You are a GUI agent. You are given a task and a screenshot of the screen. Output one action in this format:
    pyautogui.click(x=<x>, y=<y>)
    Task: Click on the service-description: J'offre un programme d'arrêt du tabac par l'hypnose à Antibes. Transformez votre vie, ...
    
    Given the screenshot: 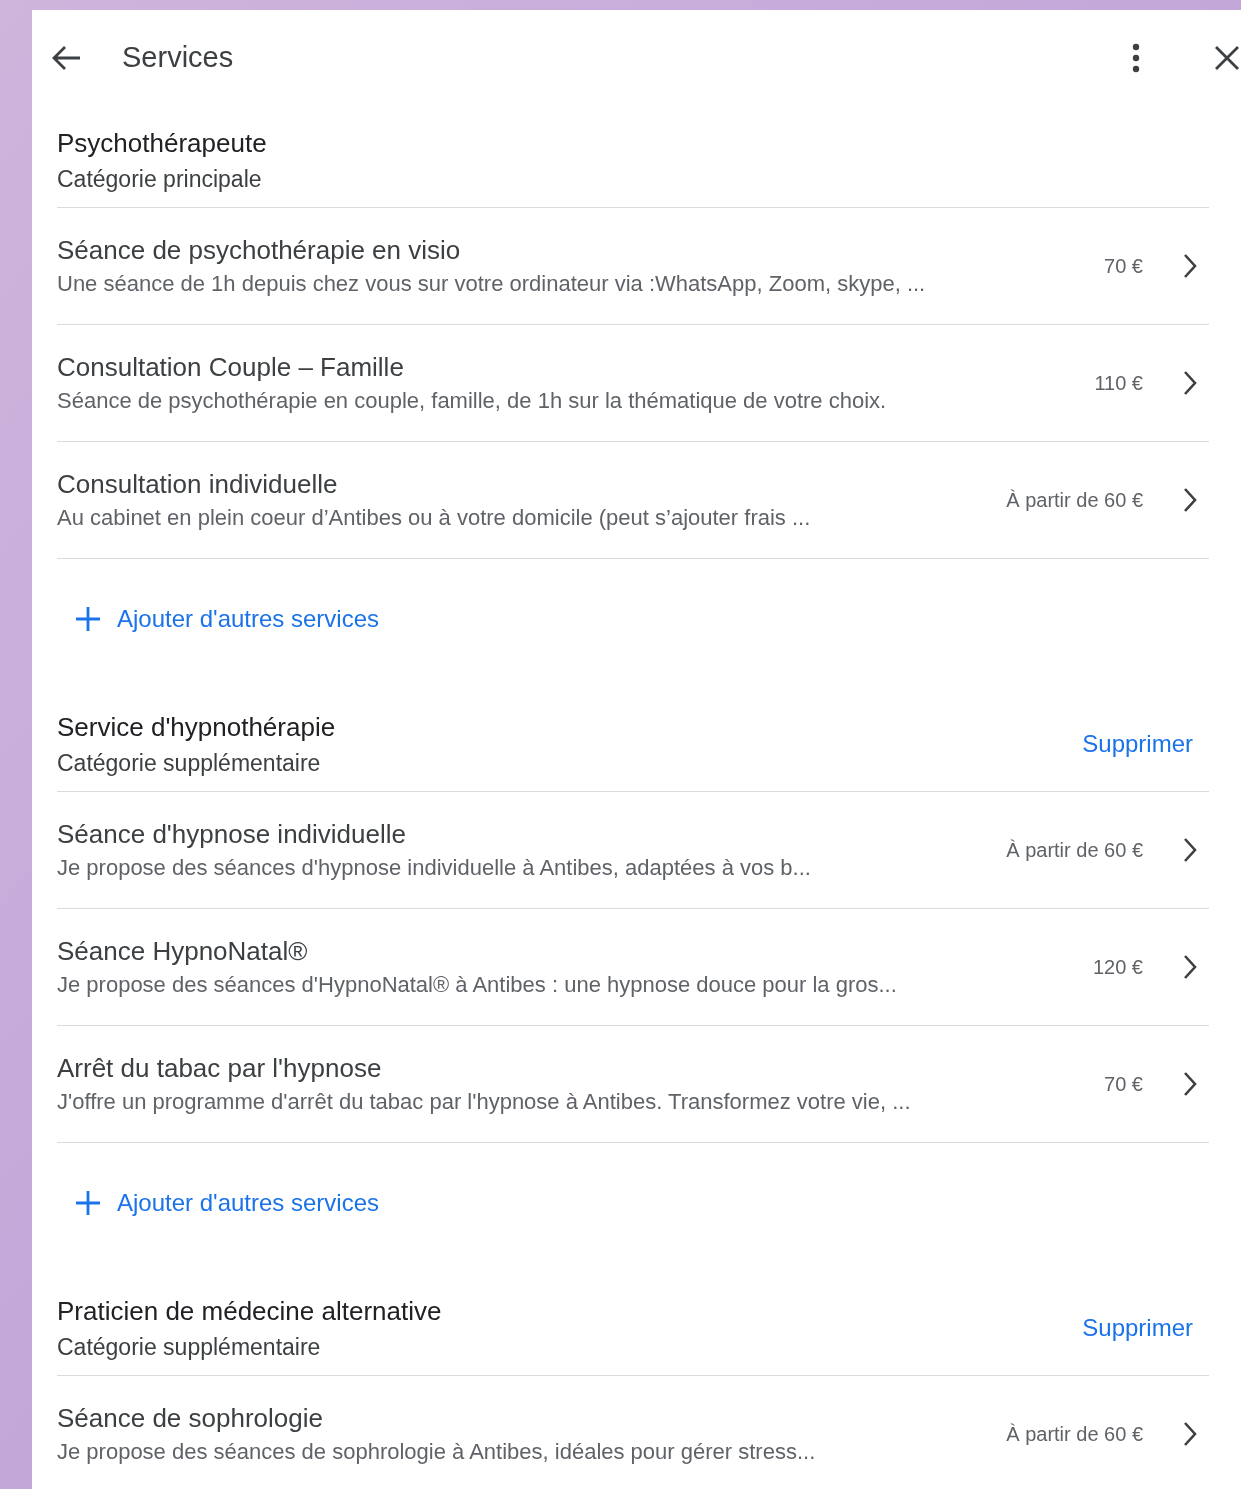 What is the action you would take?
    pyautogui.click(x=484, y=1102)
    